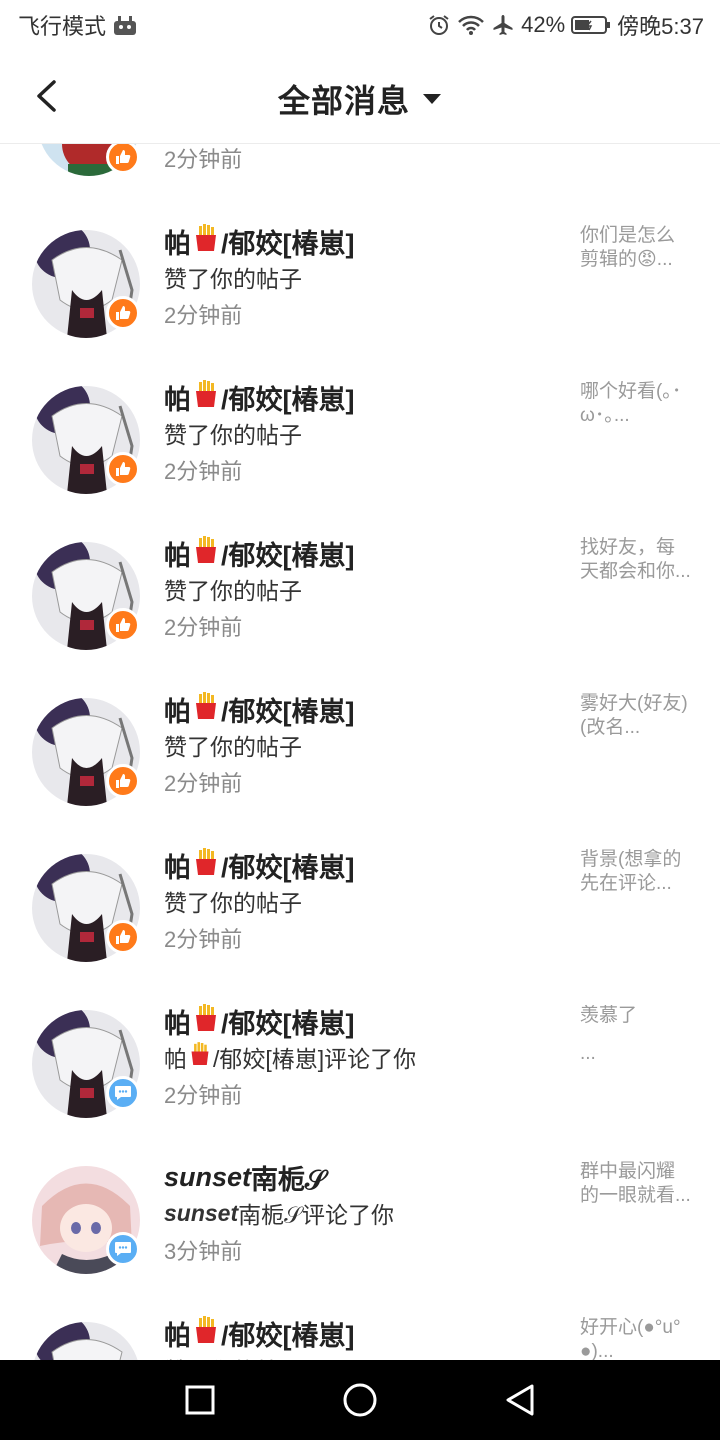 Image resolution: width=720 pixels, height=1440 pixels. Describe the element at coordinates (125, 25) in the screenshot. I see `android-icon` at that location.